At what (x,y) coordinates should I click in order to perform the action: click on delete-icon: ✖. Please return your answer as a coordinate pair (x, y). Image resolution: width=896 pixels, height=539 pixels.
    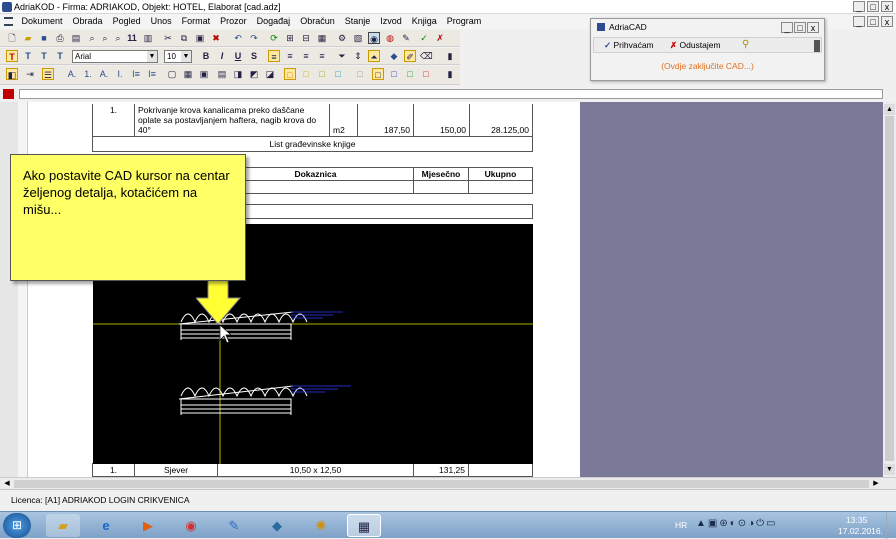
    Looking at the image, I should click on (216, 38).